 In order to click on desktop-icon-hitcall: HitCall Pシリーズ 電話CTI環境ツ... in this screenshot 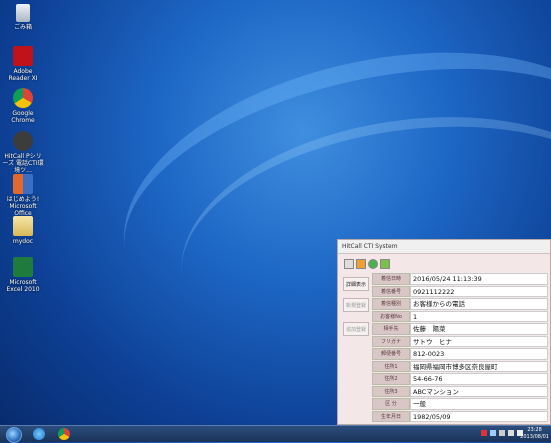, I will do `click(23, 152)`.